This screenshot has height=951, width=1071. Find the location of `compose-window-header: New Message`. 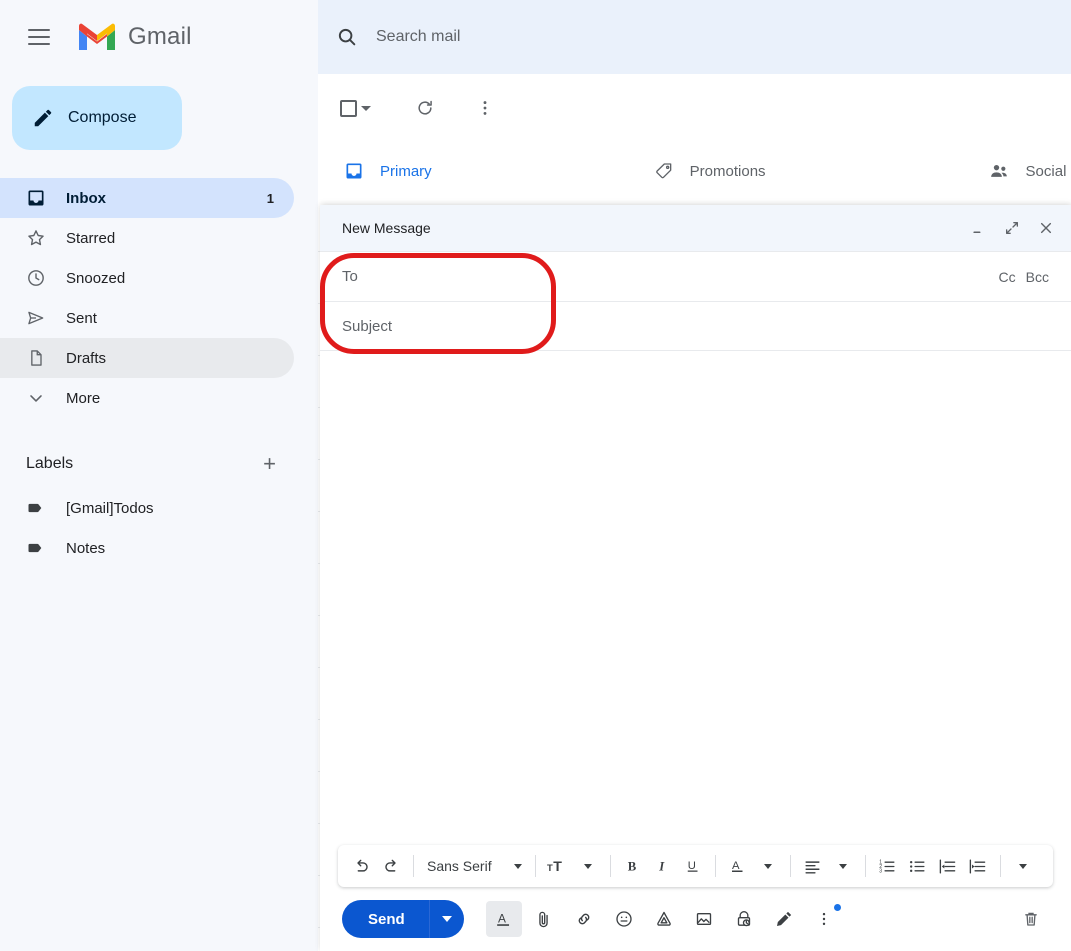

compose-window-header: New Message is located at coordinates (695, 228).